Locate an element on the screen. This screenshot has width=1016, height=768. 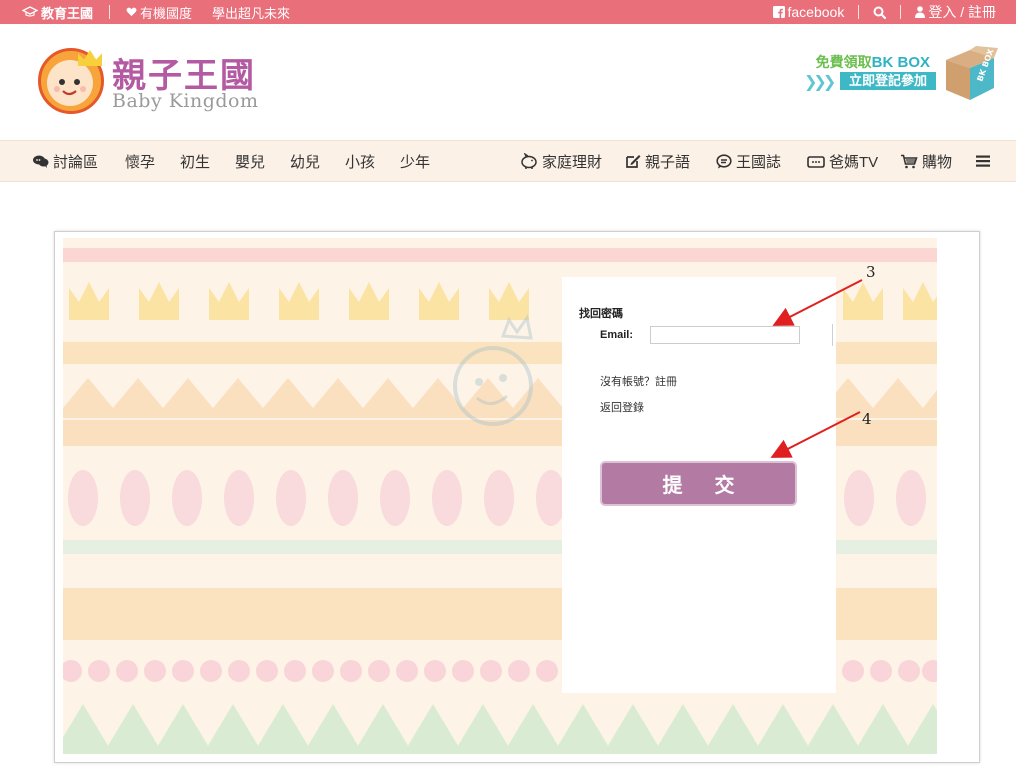
annotation-number-3: 3 is located at coordinates (871, 272).